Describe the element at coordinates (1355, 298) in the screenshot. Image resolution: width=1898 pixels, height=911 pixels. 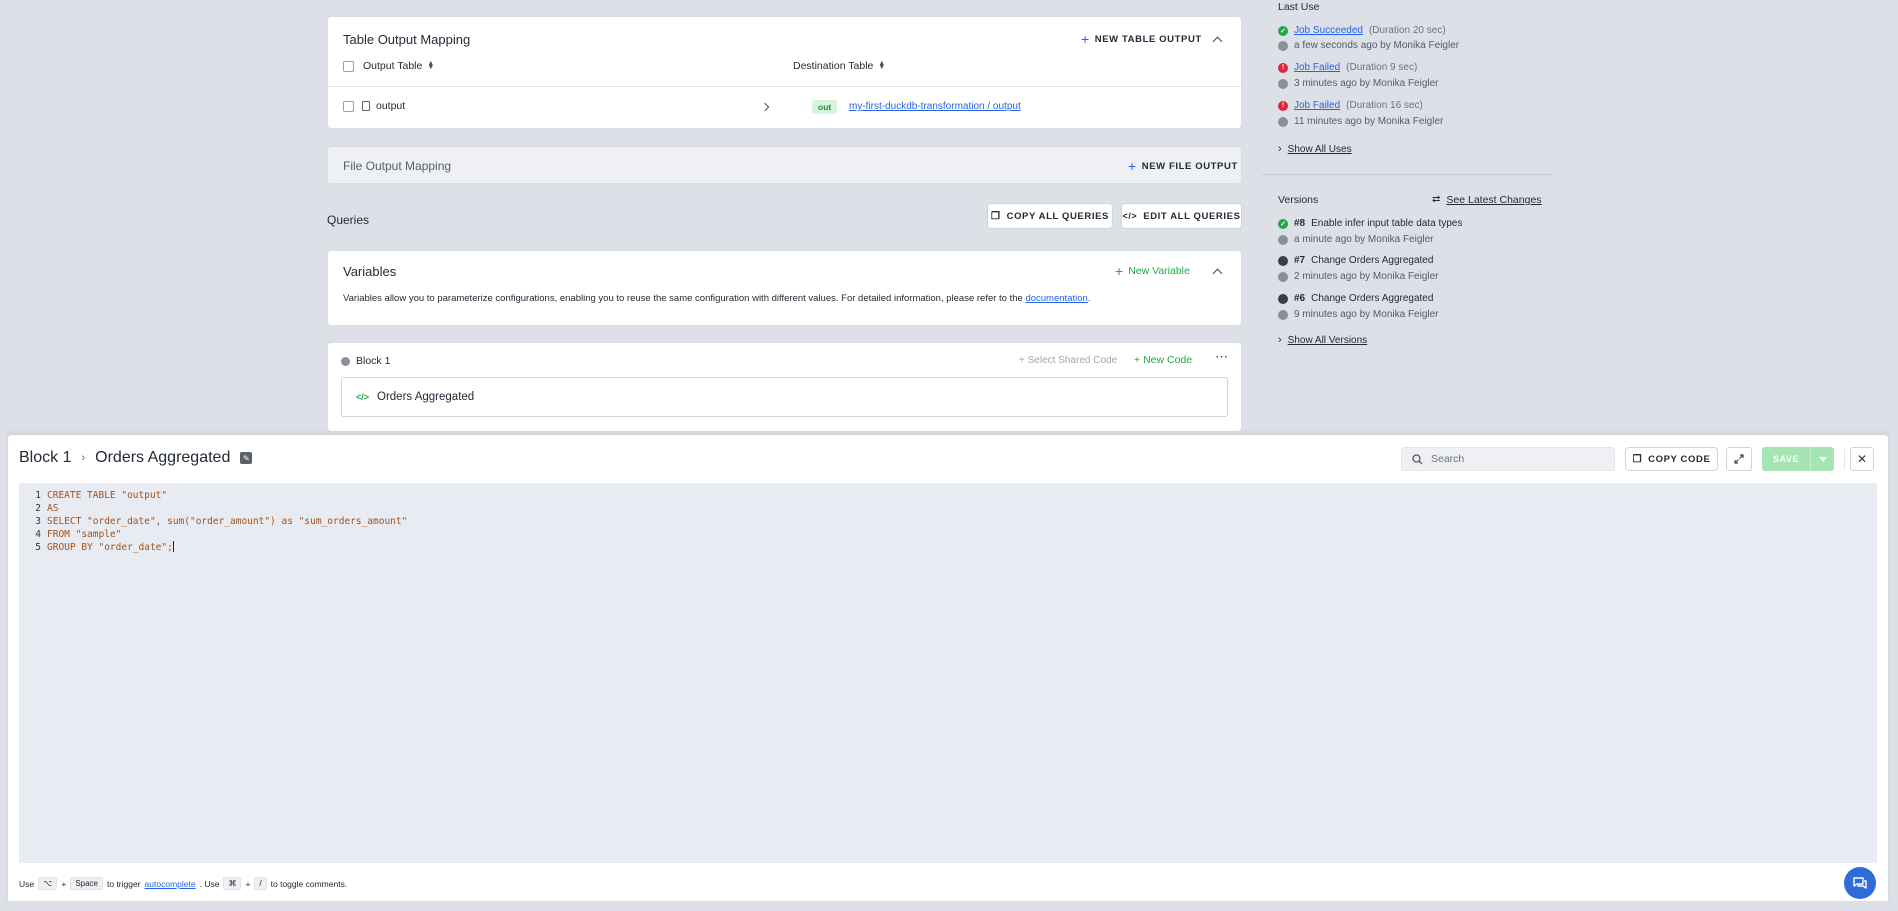
I see `version-item: #6 Change Orders Aggregated` at that location.